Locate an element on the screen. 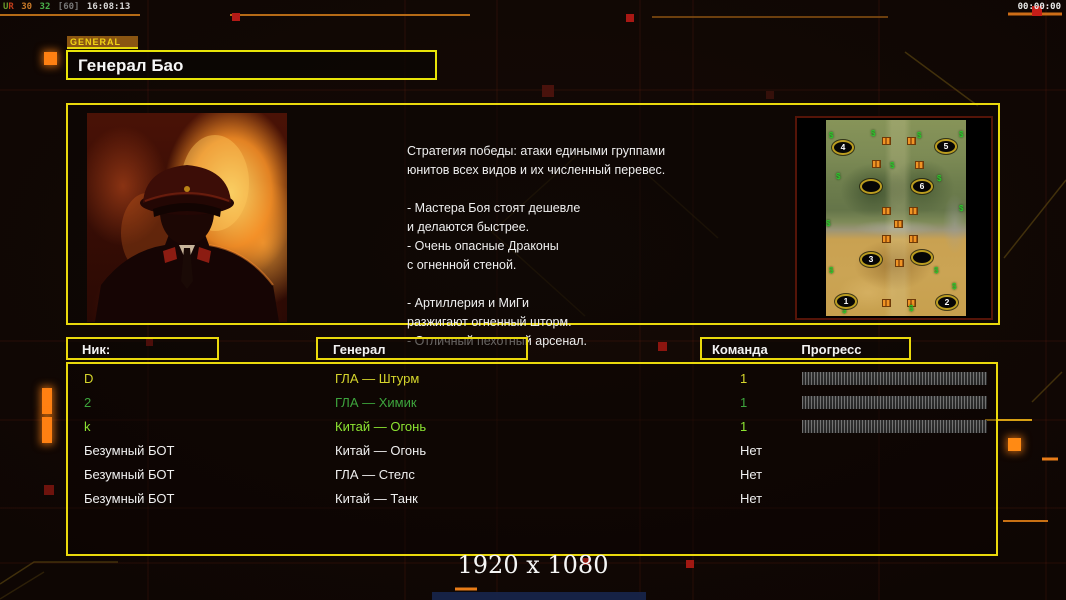 This screenshot has height=600, width=1066. fps-value: 30 is located at coordinates (27, 7).